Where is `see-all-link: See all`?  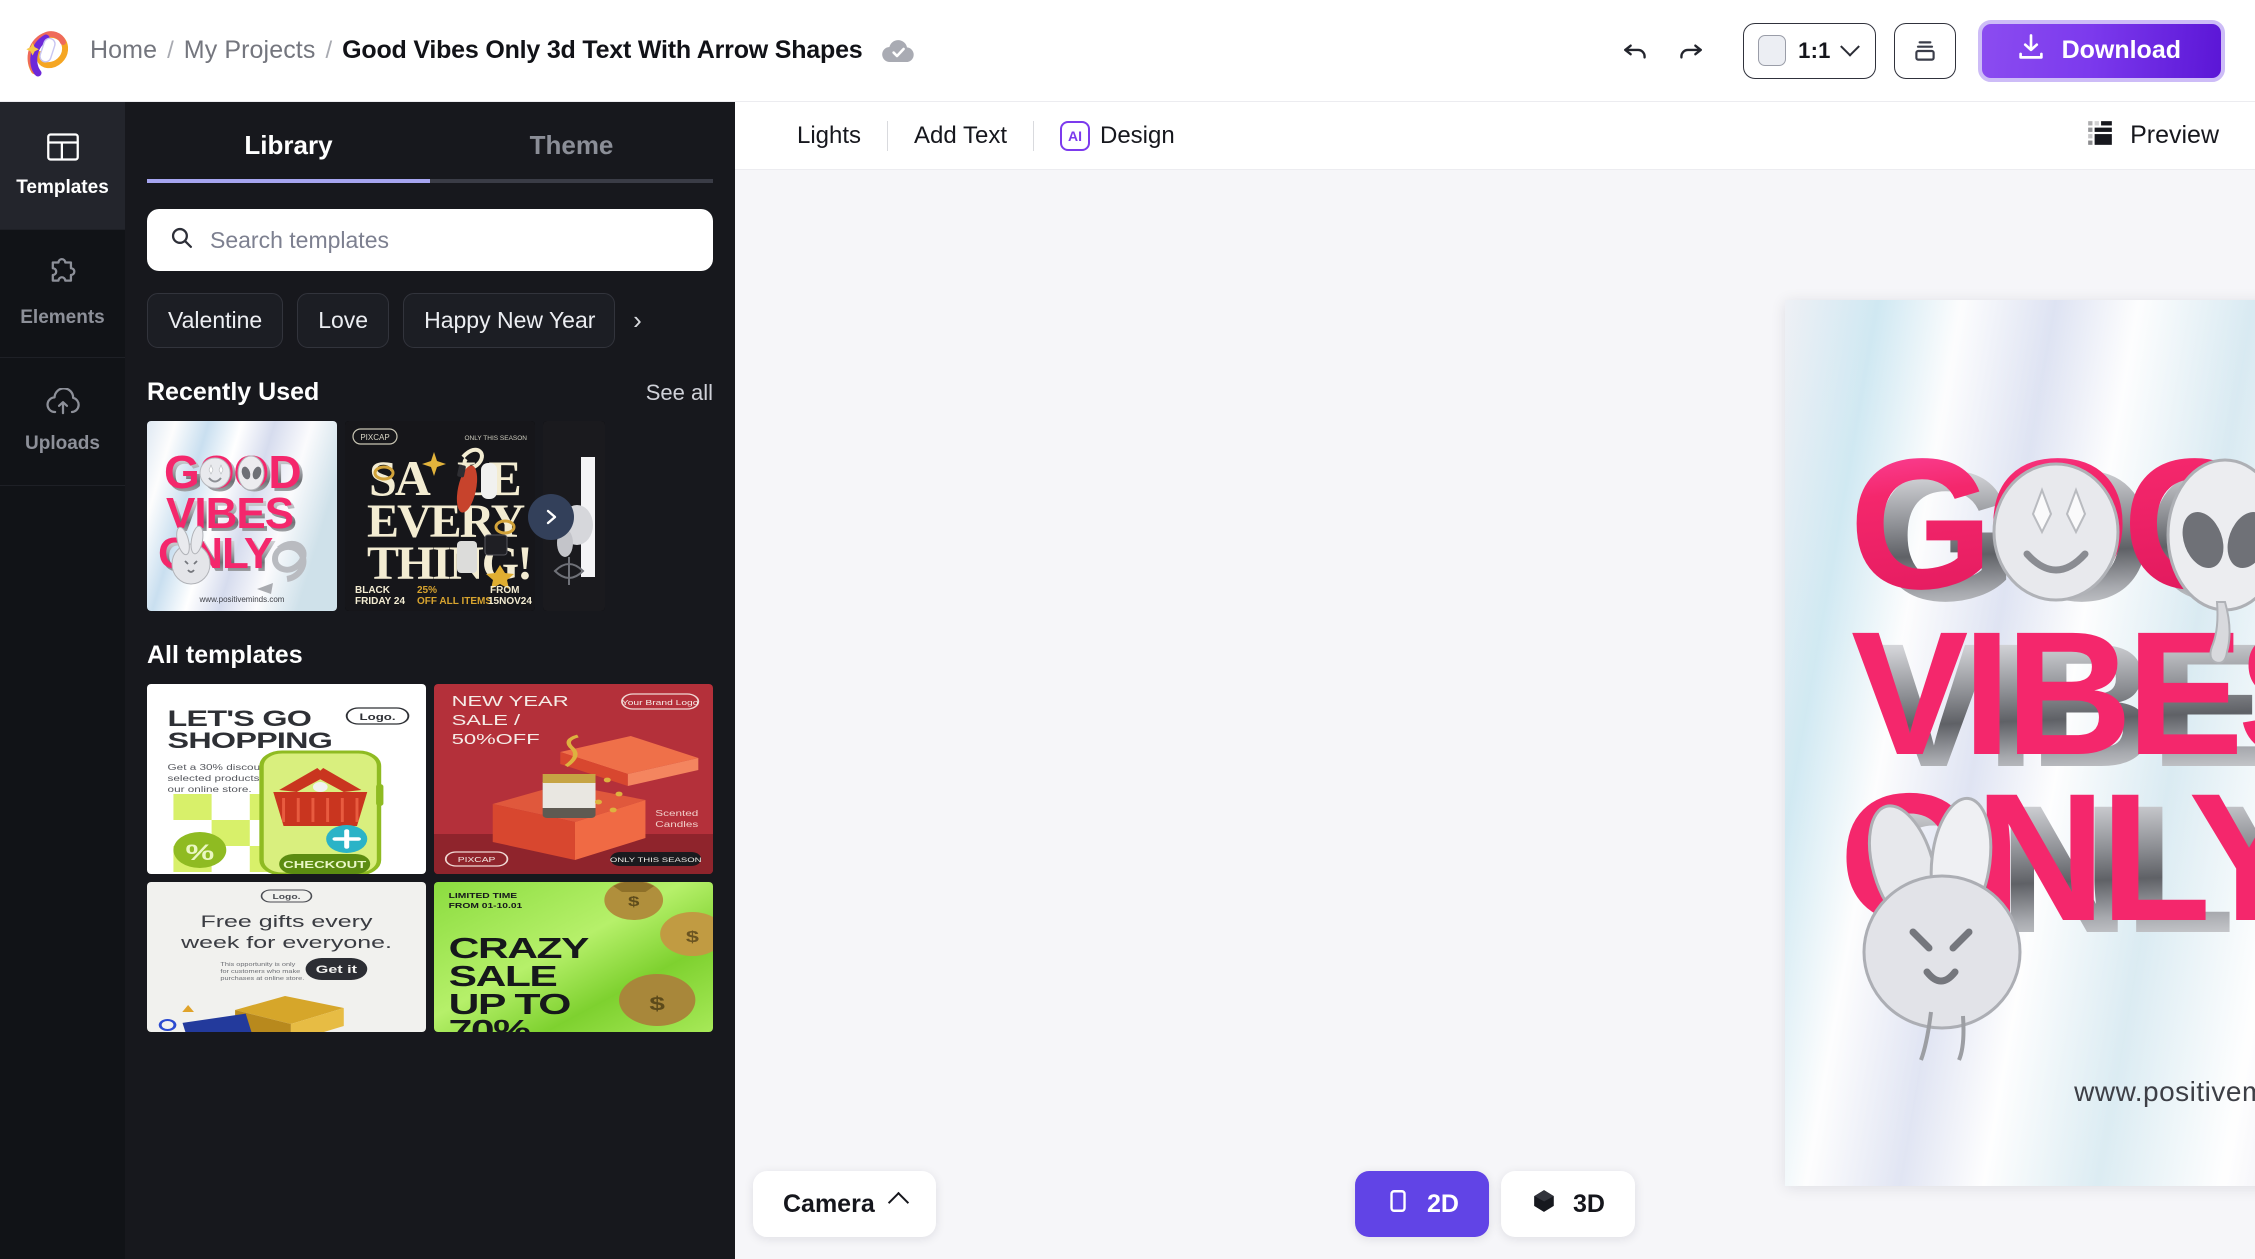 see-all-link: See all is located at coordinates (679, 393).